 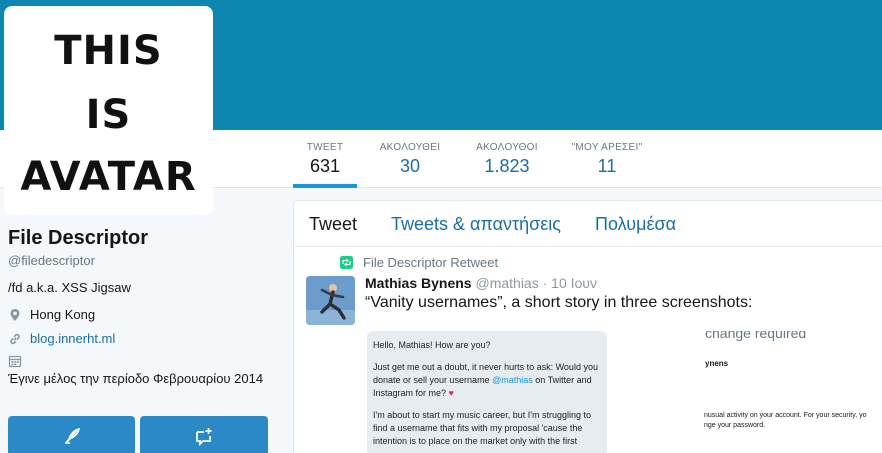 I want to click on avatar-text-line: IS, so click(x=108, y=115).